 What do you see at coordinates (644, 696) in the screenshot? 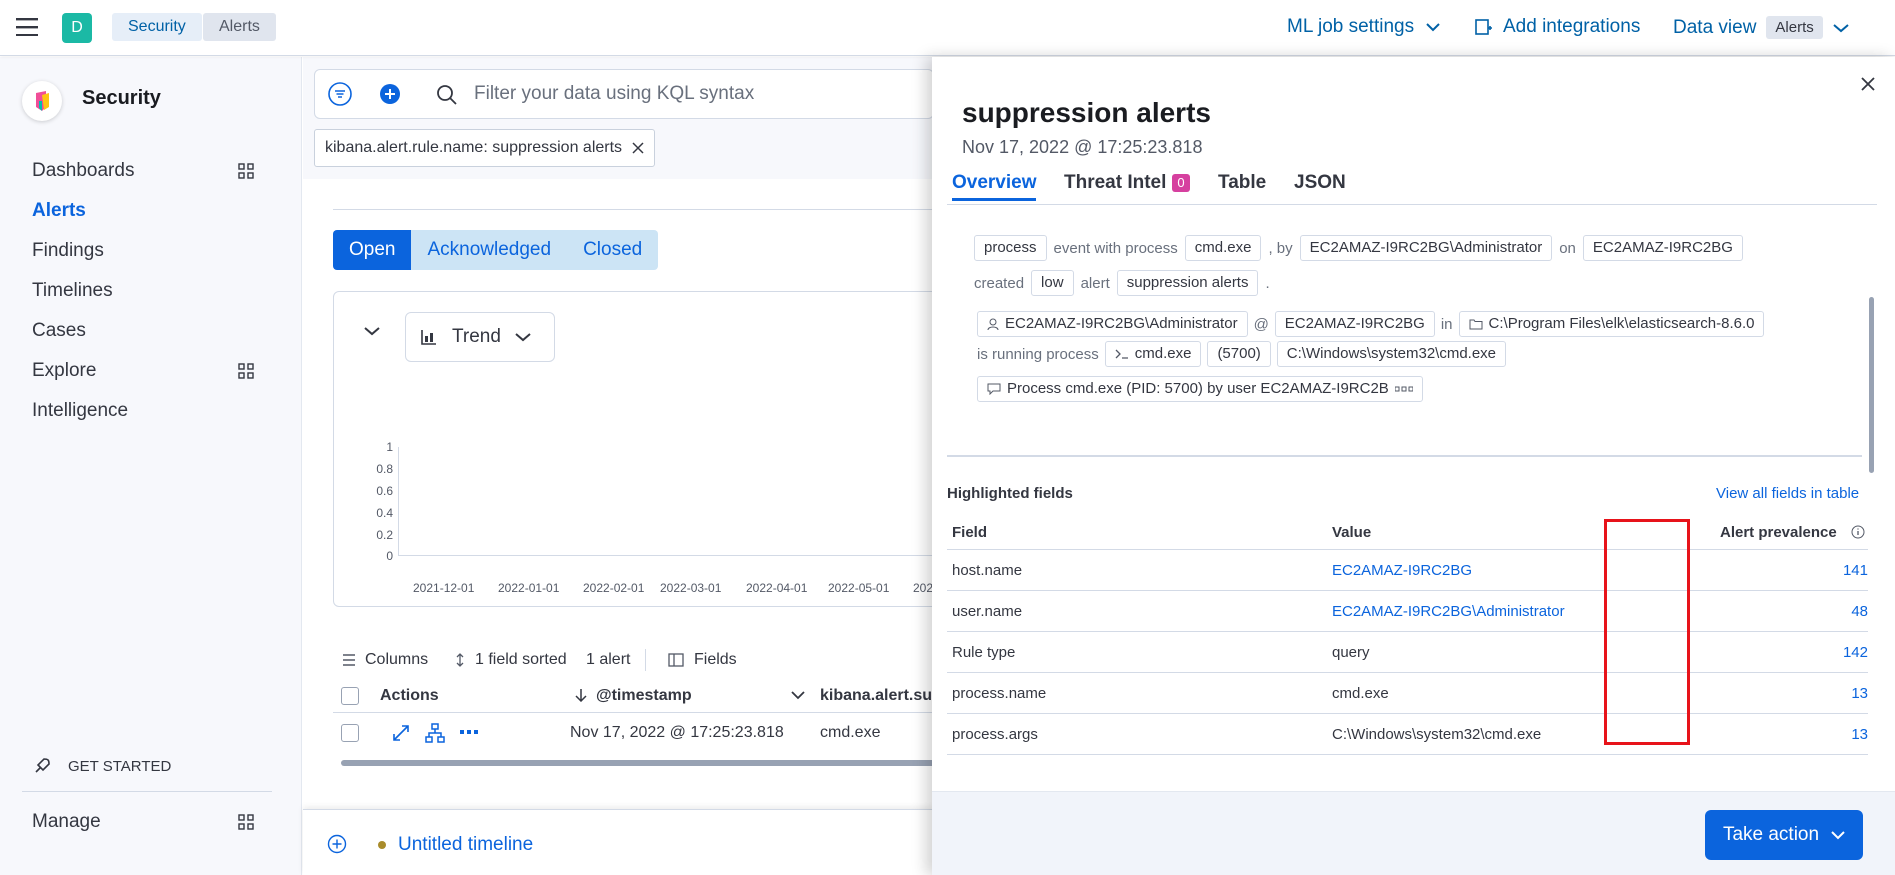
I see `column-header-timestamp: @timestamp` at bounding box center [644, 696].